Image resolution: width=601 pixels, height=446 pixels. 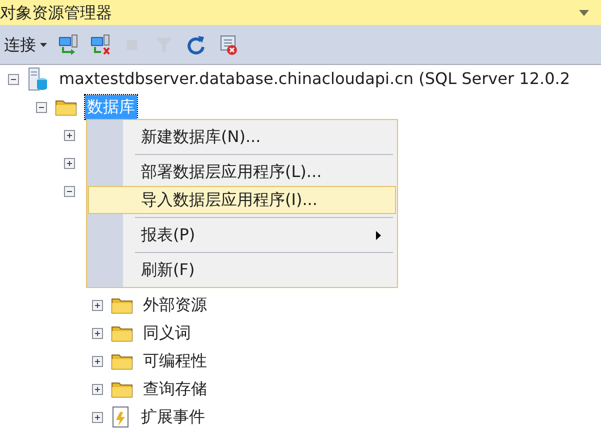 I want to click on tree-node-label: 查询存储, so click(x=175, y=389).